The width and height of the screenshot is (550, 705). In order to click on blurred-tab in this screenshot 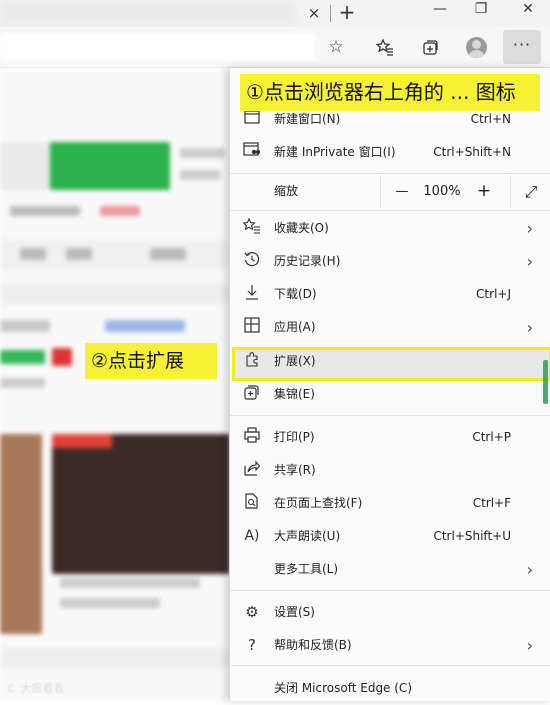, I will do `click(147, 13)`.